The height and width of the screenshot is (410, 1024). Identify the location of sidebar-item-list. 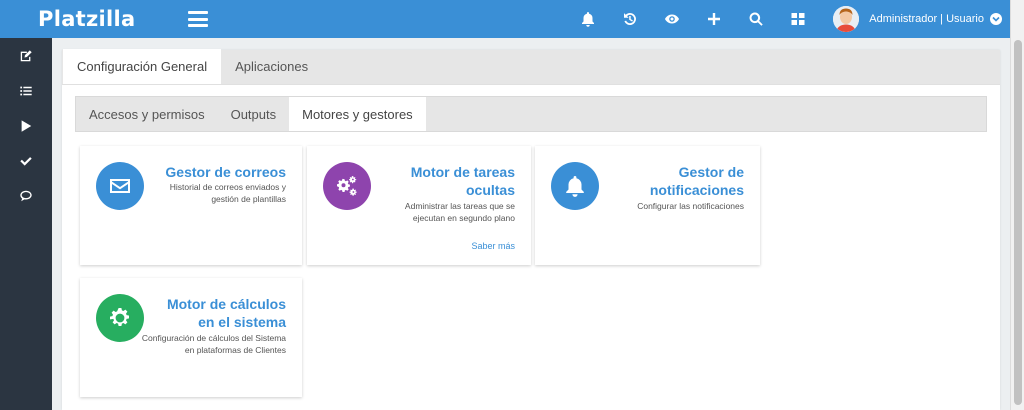
(26, 90).